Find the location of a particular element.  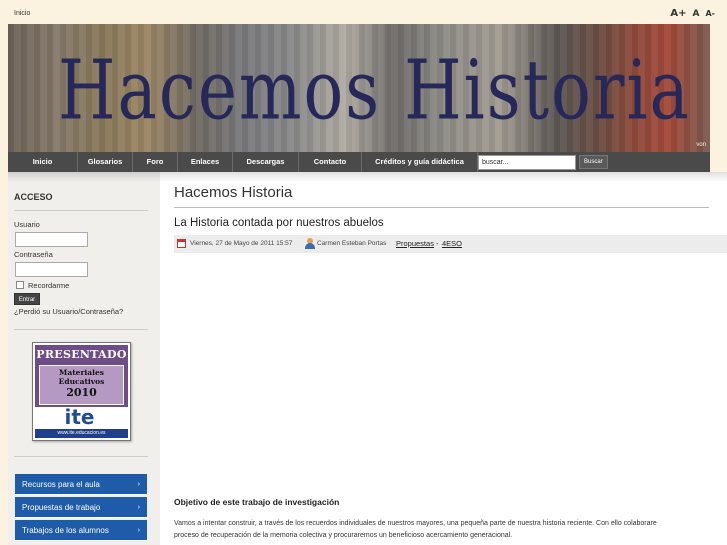

username-field is located at coordinates (51, 239).